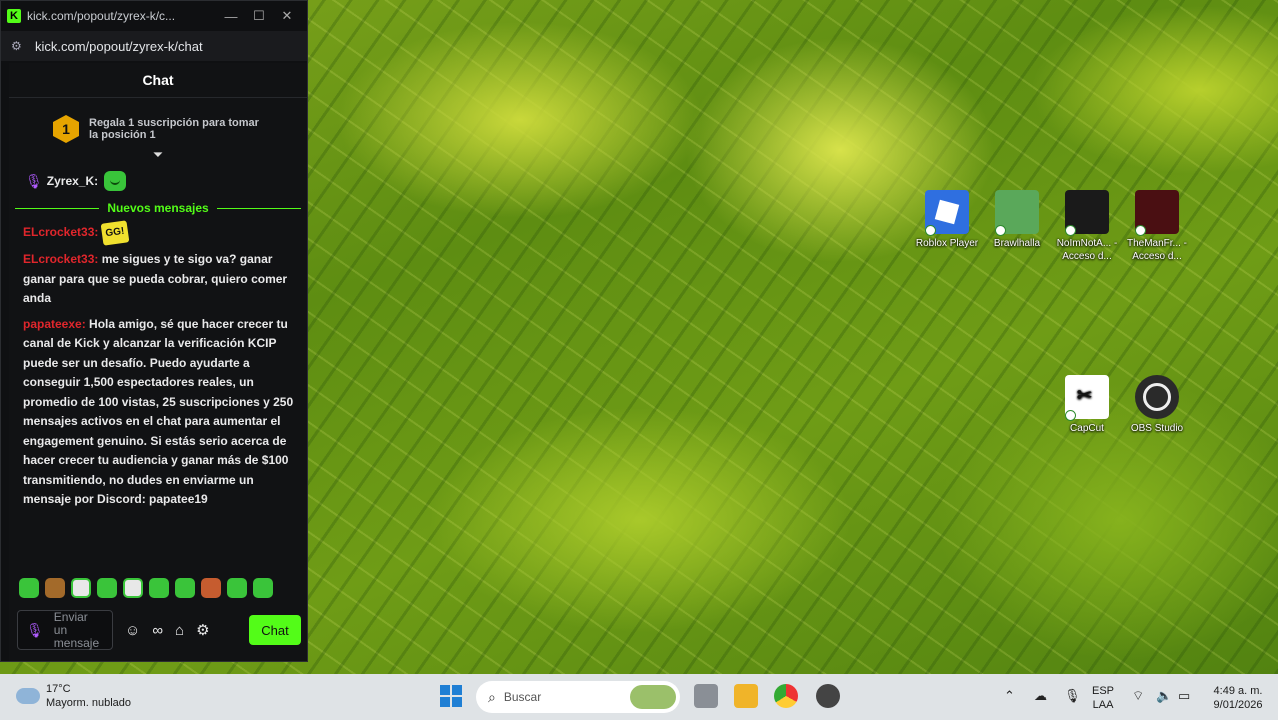 The image size is (1278, 720). Describe the element at coordinates (72, 181) in the screenshot. I see `pinned-username: Zyrex_K:` at that location.